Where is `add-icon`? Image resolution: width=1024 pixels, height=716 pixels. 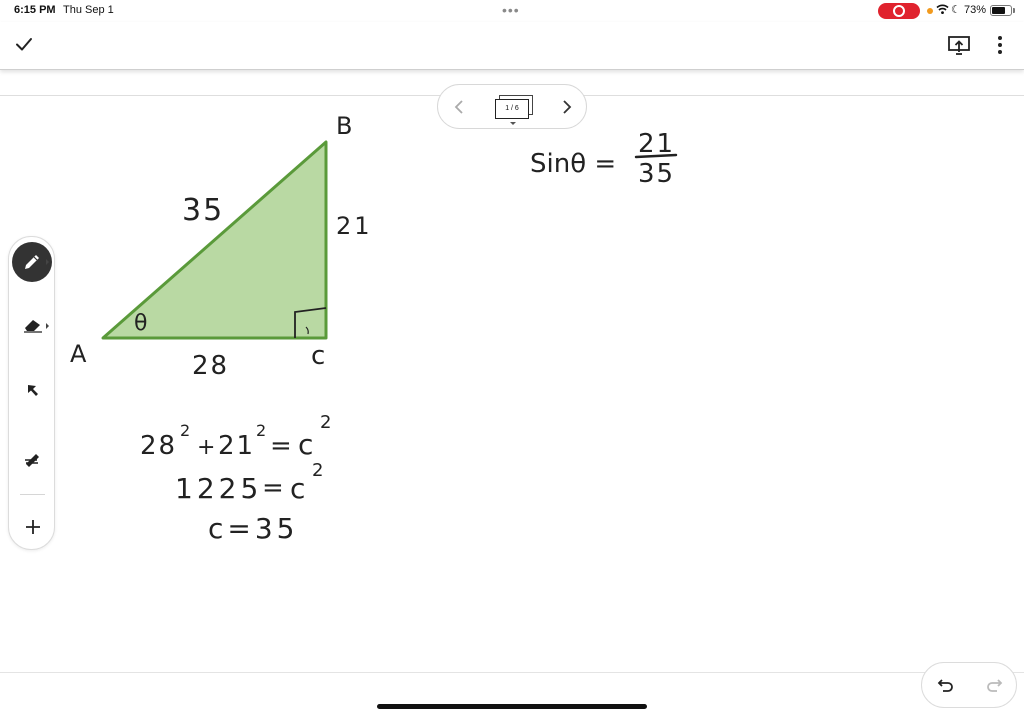
add-icon is located at coordinates (32, 527).